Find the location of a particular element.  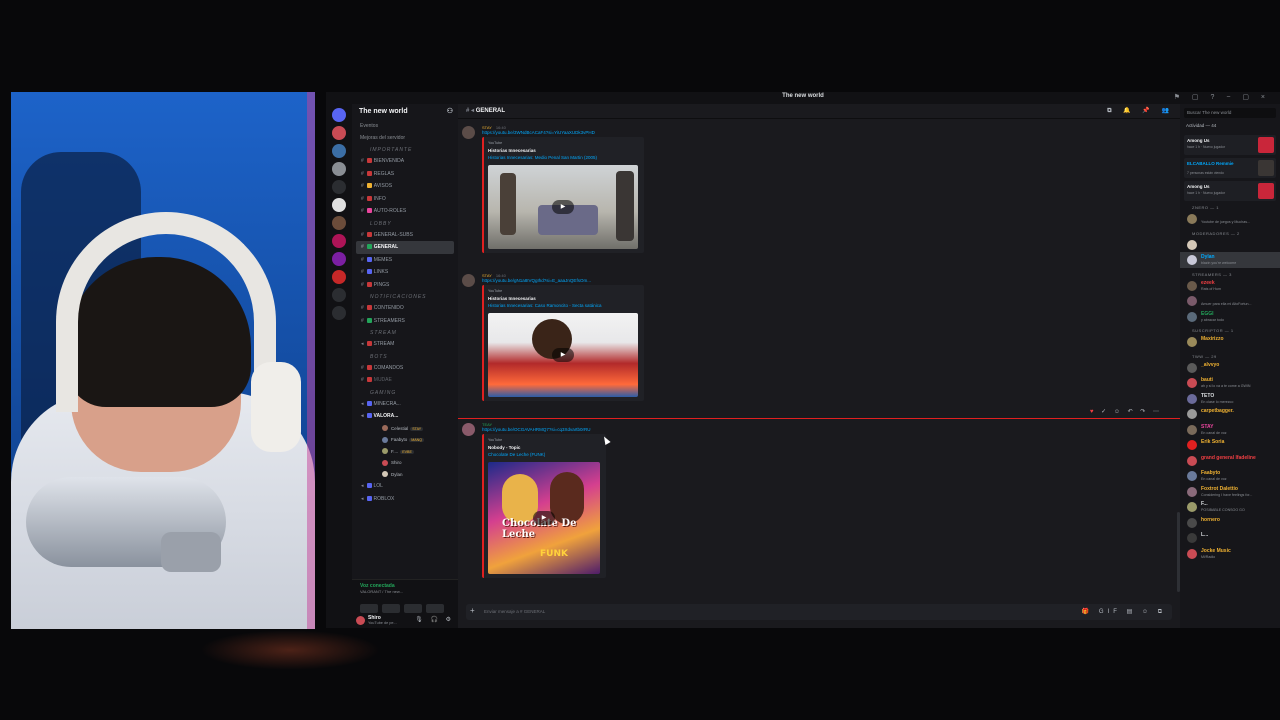

user-controls-icon: 🎙 🎧 ⚙ is located at coordinates (434, 619).